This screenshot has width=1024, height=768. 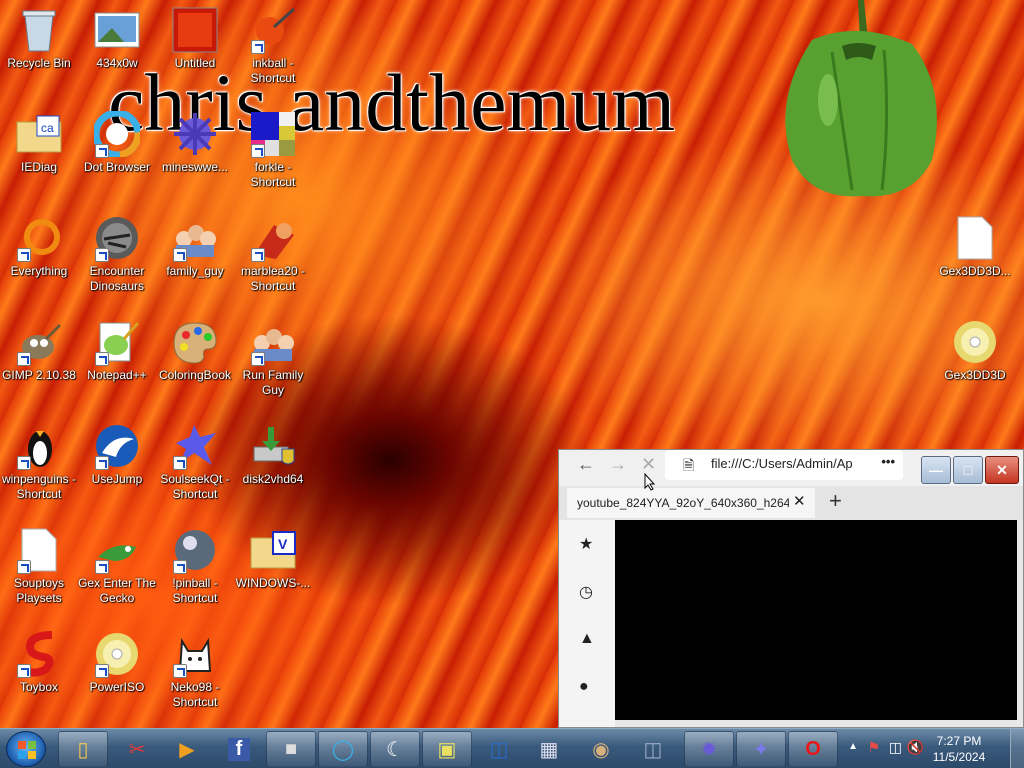 I want to click on network-icon: ◫, so click(x=653, y=749).